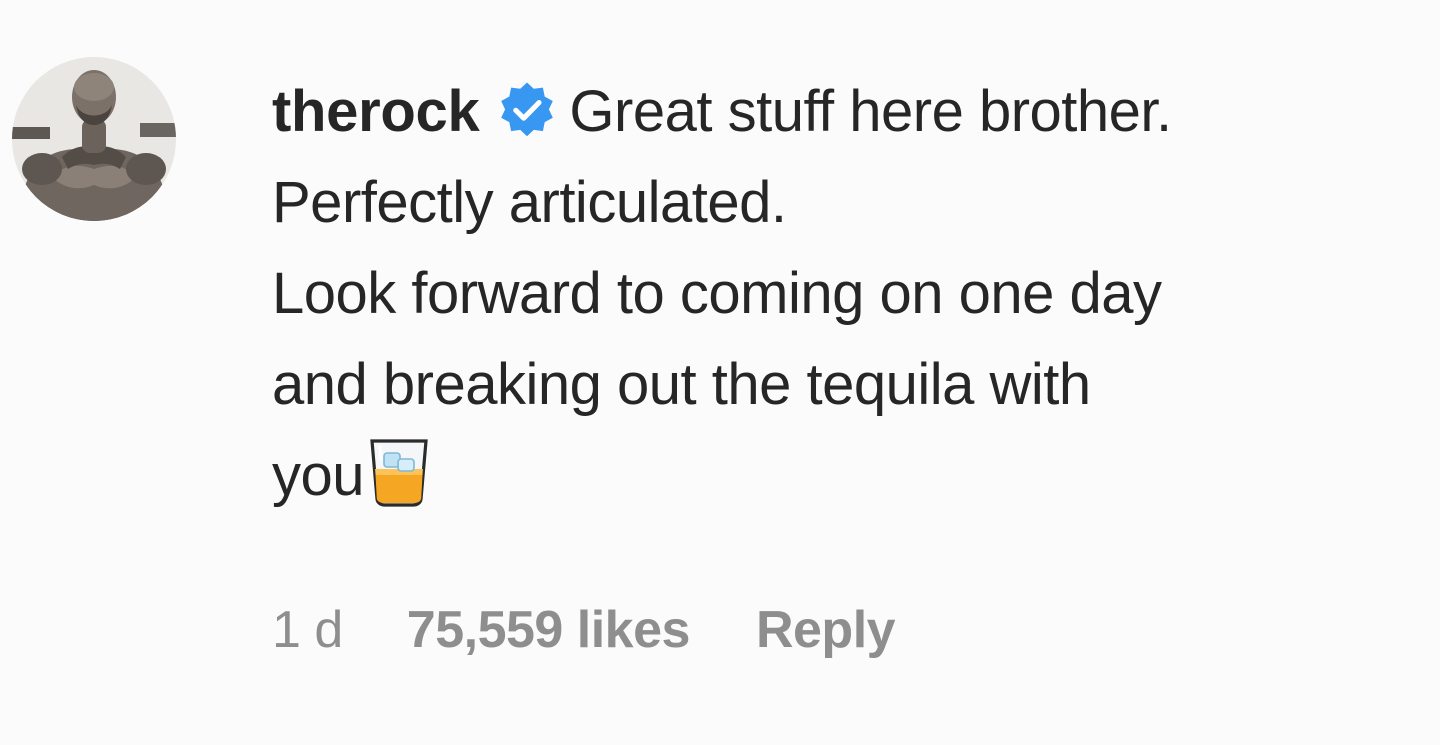 This screenshot has height=745, width=1440. I want to click on comment-meta: 1 d 75,559 likes Reply, so click(584, 630).